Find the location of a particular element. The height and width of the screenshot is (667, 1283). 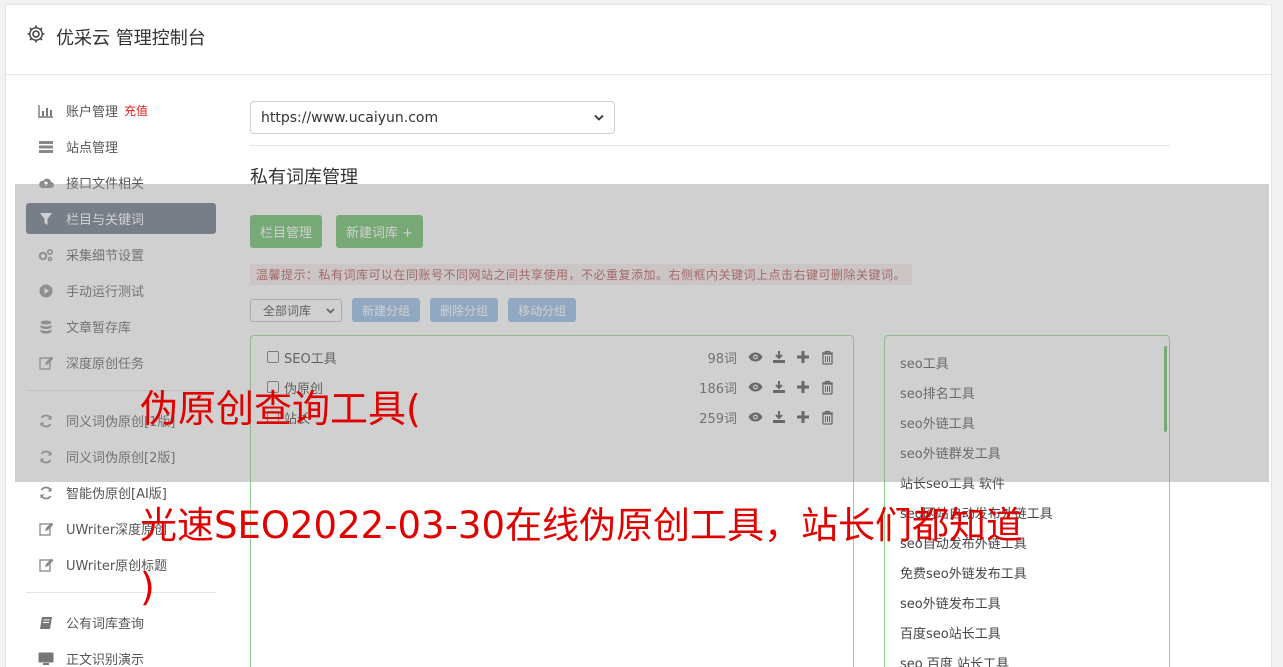

keyword-item: seo外链发布工具 is located at coordinates (1027, 602).